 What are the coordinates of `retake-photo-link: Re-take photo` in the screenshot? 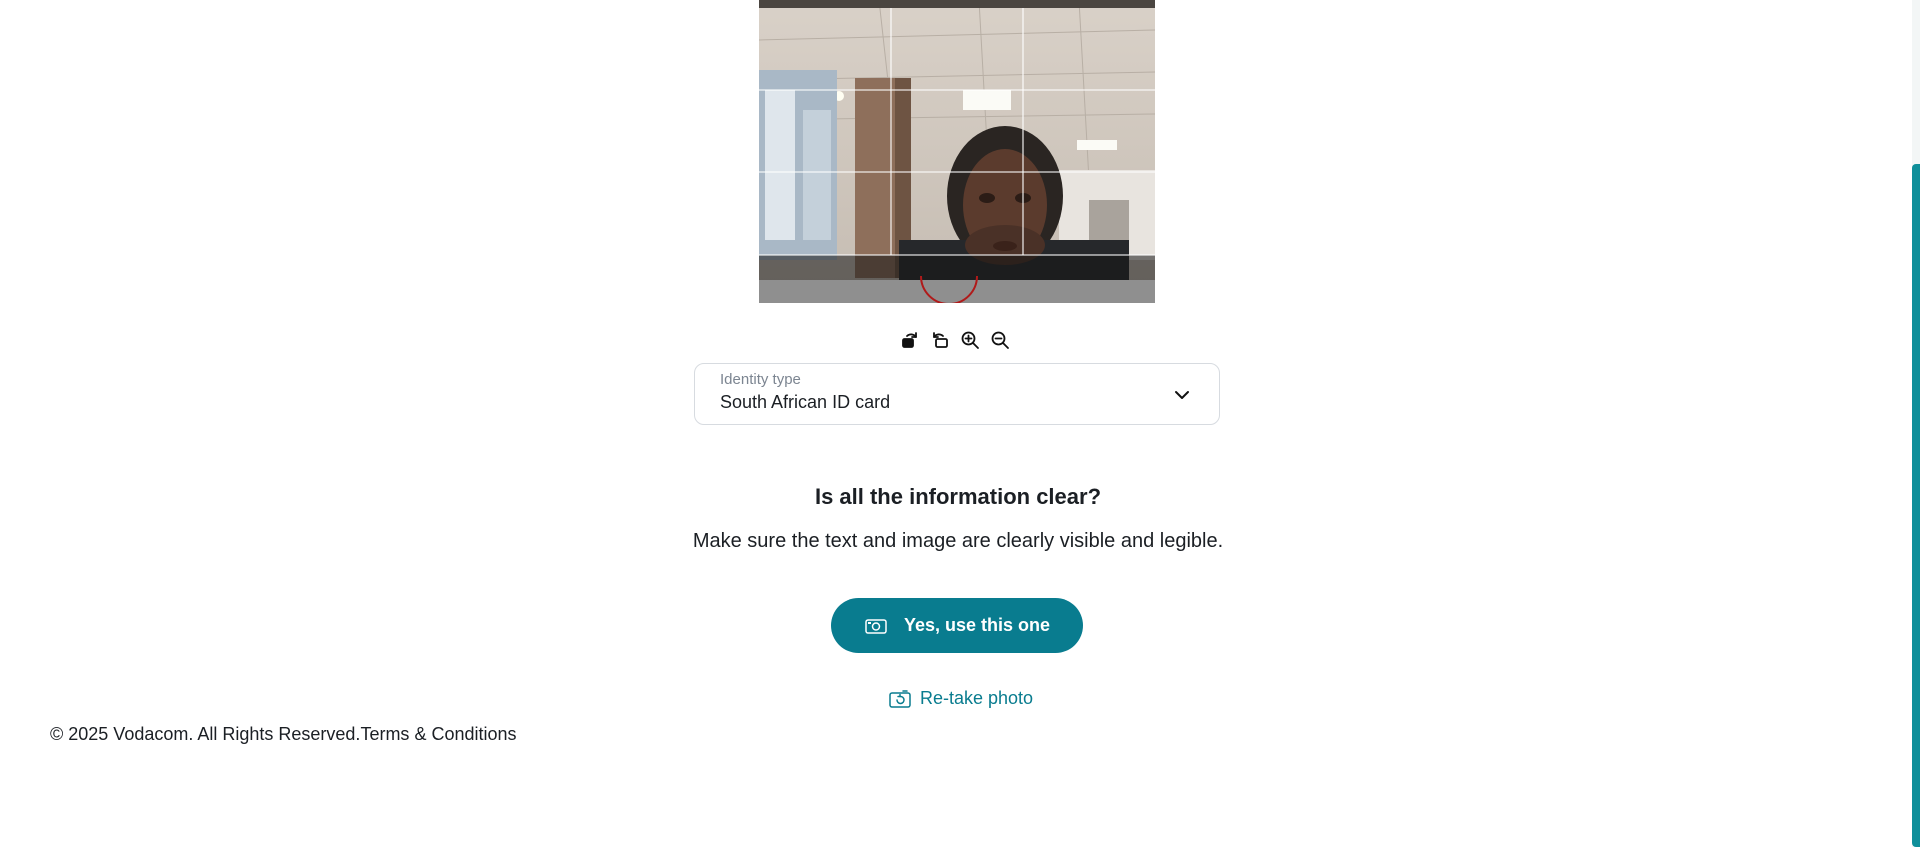 It's located at (960, 698).